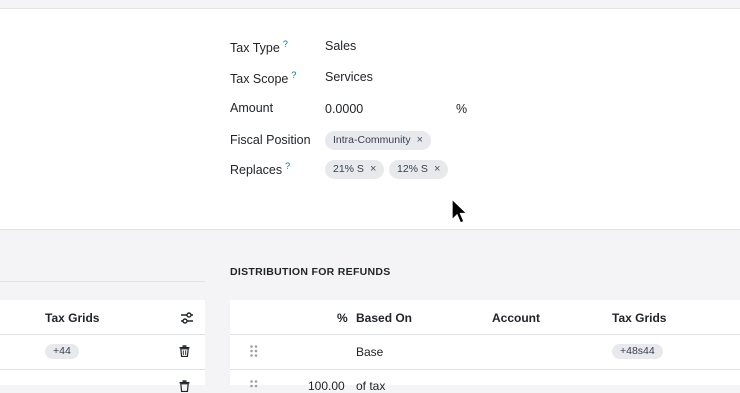 This screenshot has height=393, width=740. What do you see at coordinates (270, 140) in the screenshot?
I see `fiscal-position-label: Fiscal Position` at bounding box center [270, 140].